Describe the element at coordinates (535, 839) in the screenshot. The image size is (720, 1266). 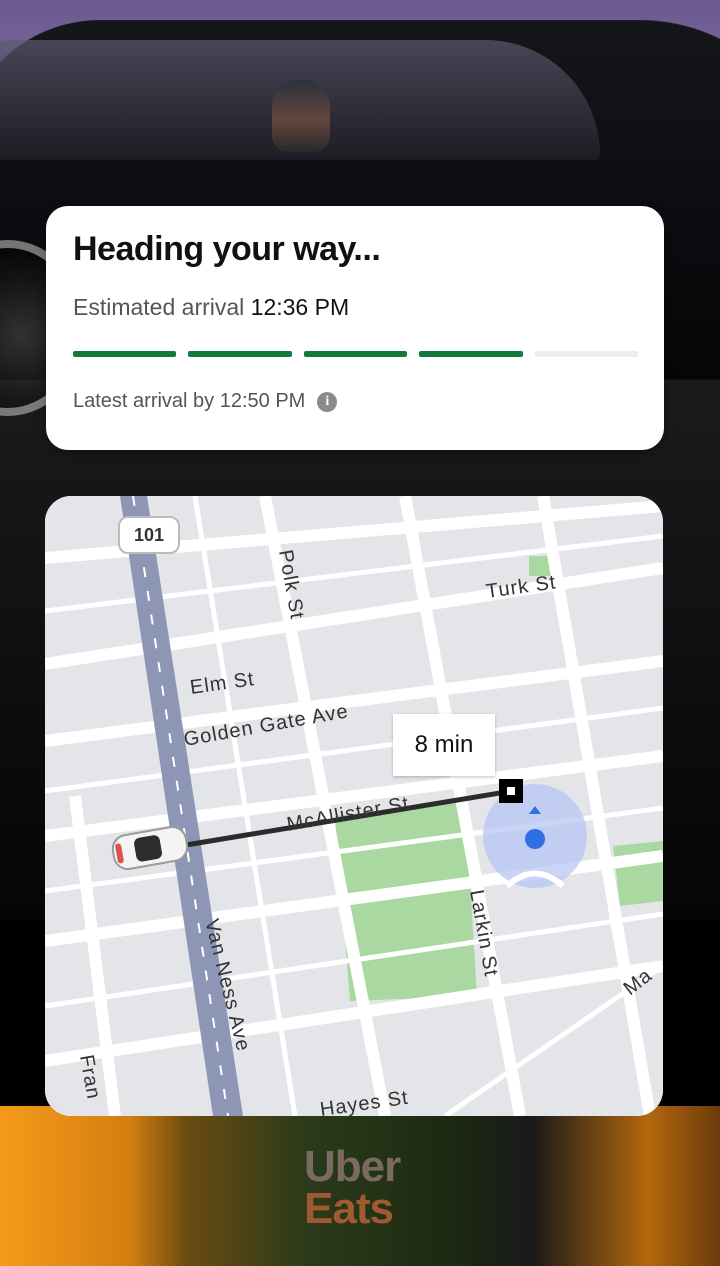
I see `user-location-dot` at that location.